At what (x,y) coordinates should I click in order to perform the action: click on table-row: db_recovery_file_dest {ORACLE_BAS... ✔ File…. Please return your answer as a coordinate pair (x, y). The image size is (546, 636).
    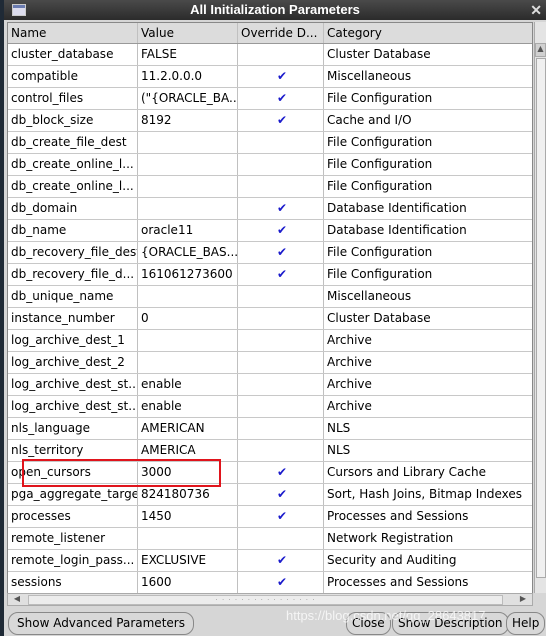
    Looking at the image, I should click on (270, 253).